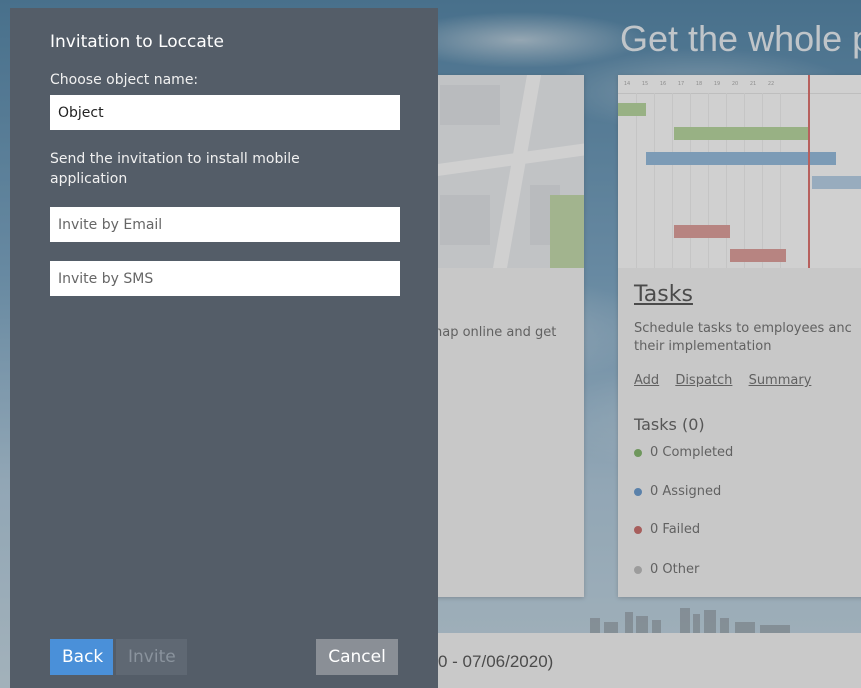 The height and width of the screenshot is (688, 861). Describe the element at coordinates (225, 112) in the screenshot. I see `object-name-input` at that location.